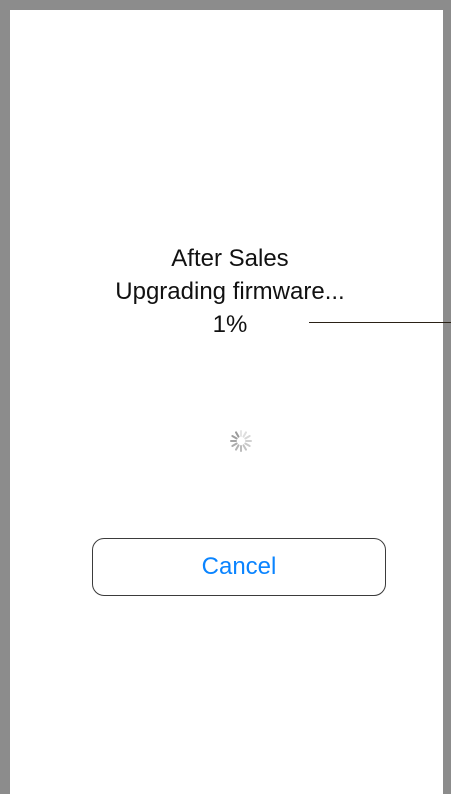  Describe the element at coordinates (239, 567) in the screenshot. I see `cancel-button: Cancel` at that location.